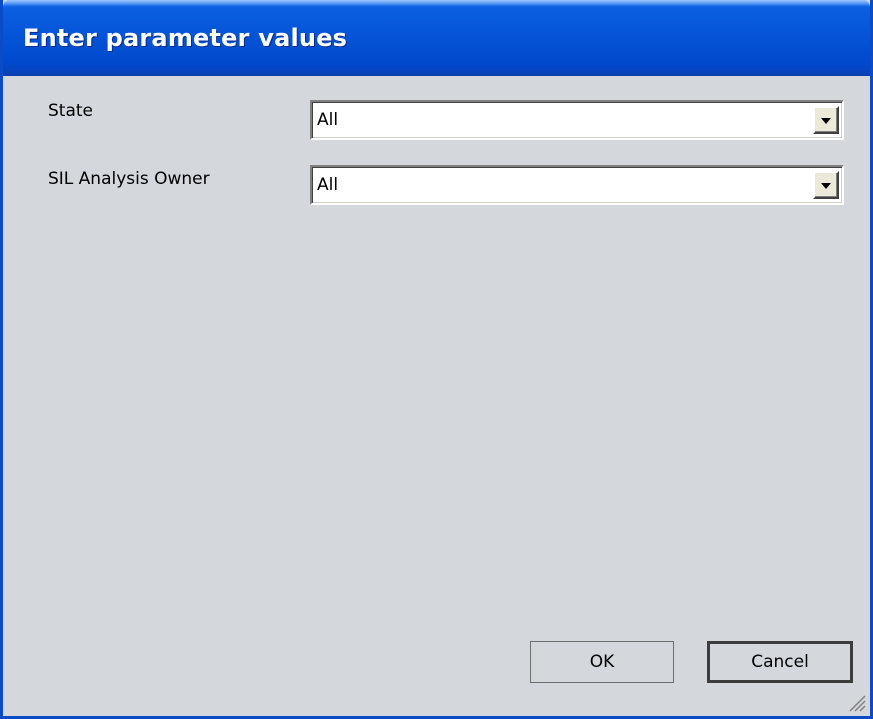 The width and height of the screenshot is (873, 719). What do you see at coordinates (436, 38) in the screenshot?
I see `title-bar: Enter parameter values` at bounding box center [436, 38].